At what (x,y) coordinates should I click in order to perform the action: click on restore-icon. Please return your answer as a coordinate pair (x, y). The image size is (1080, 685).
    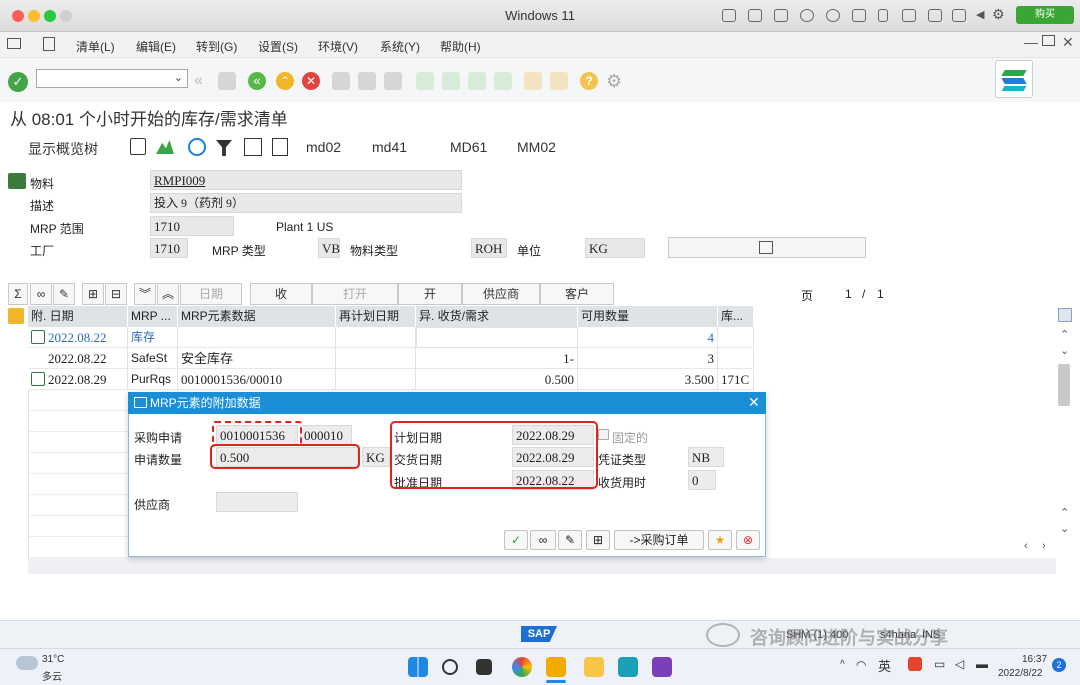
    Looking at the image, I should click on (1048, 40).